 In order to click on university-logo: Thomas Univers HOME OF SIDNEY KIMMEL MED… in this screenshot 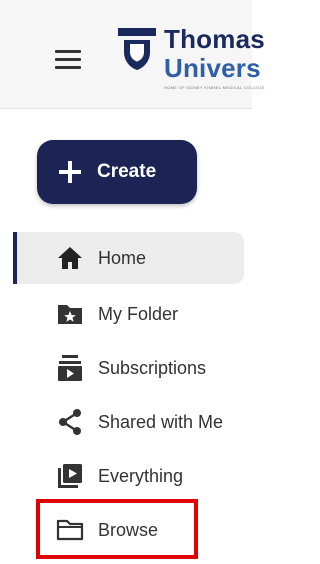, I will do `click(189, 59)`.